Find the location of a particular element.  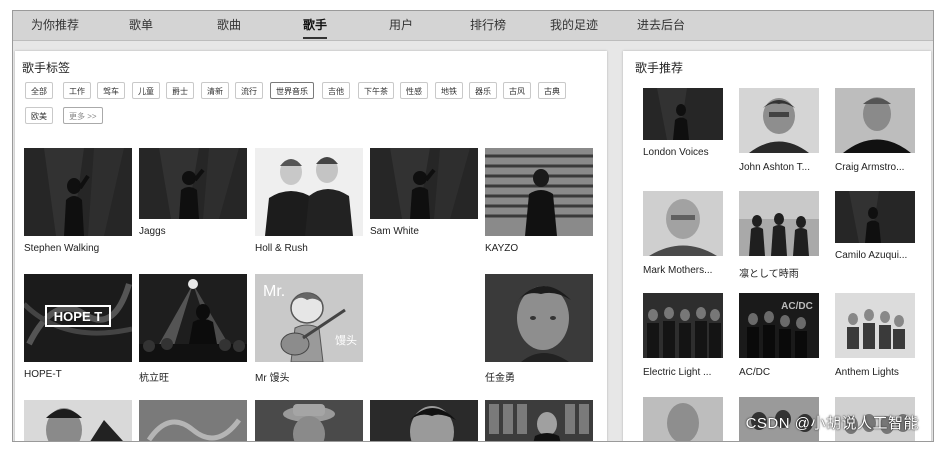

singer-photo: HOPE T is located at coordinates (78, 318).